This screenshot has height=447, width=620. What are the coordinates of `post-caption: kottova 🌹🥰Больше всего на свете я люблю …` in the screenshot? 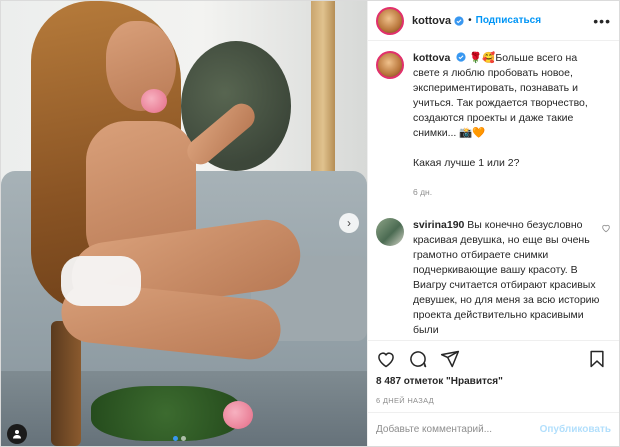 It's located at (493, 125).